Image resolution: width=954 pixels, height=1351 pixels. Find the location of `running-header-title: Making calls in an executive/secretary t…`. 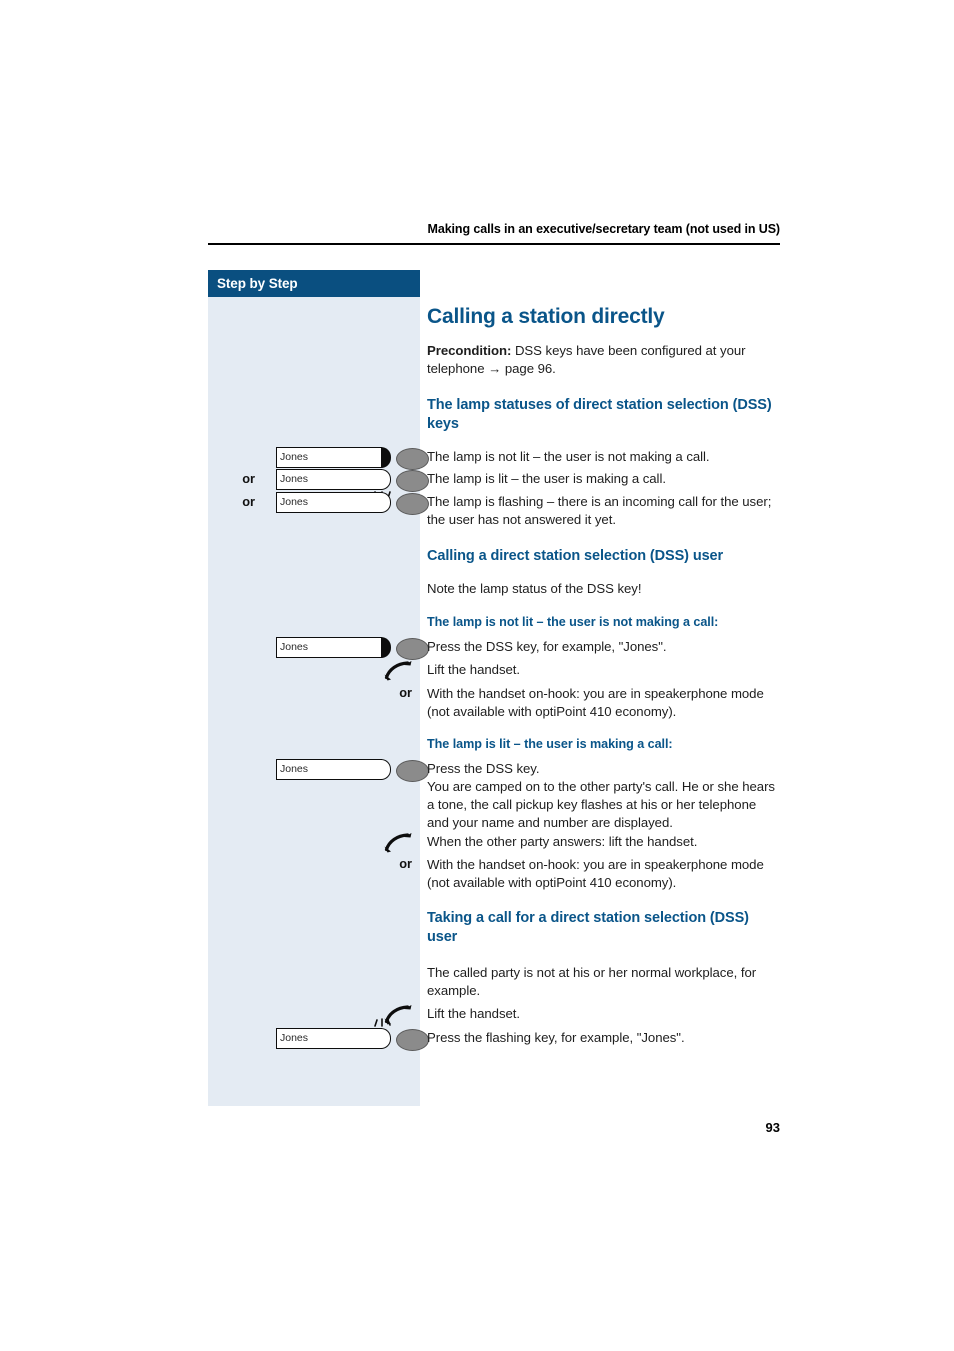

running-header-title: Making calls in an executive/secretary t… is located at coordinates (604, 229).